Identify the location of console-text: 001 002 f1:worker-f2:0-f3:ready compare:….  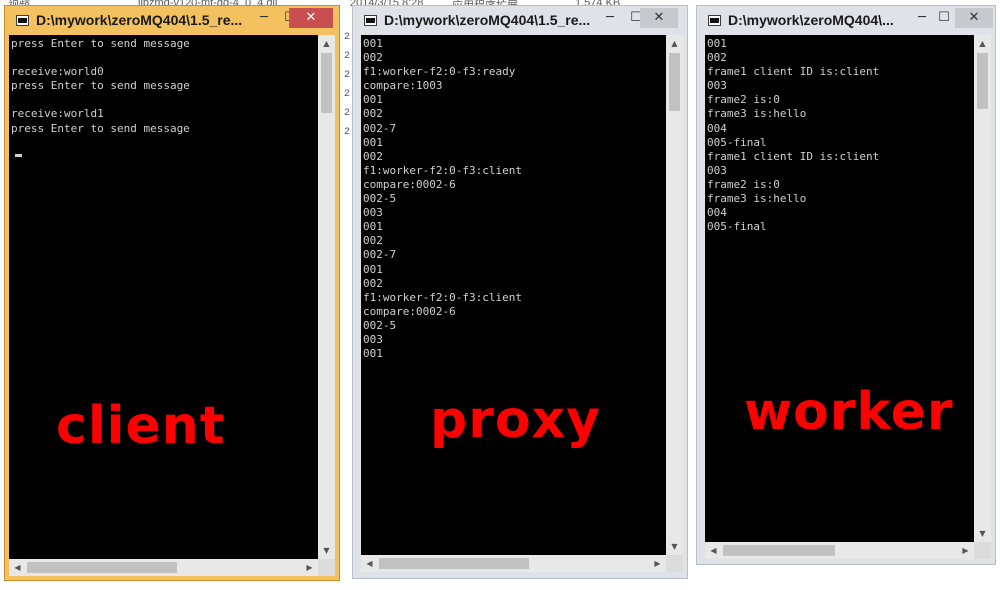
(442, 199).